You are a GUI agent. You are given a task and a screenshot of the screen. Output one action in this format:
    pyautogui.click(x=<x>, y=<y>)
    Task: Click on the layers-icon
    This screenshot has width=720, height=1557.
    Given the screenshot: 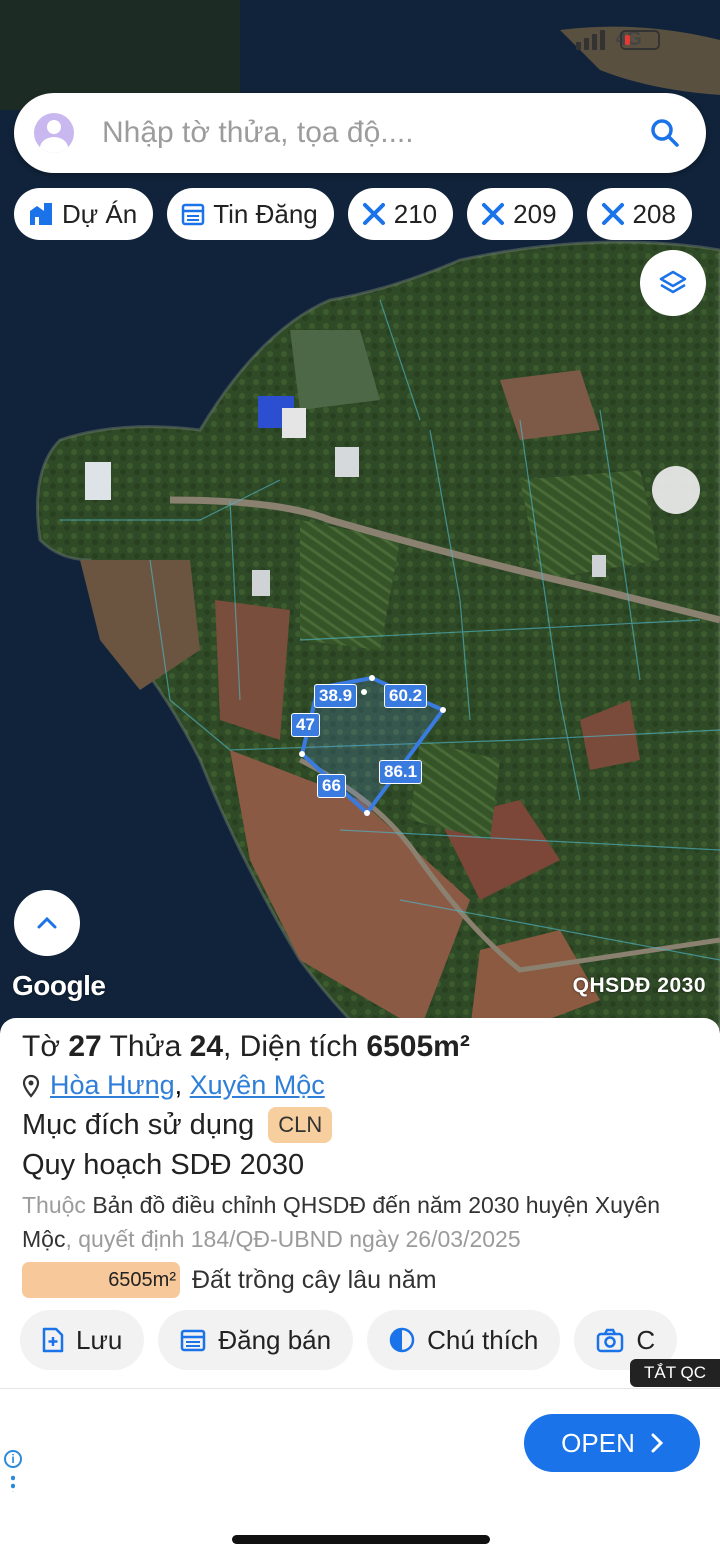 What is the action you would take?
    pyautogui.click(x=673, y=282)
    